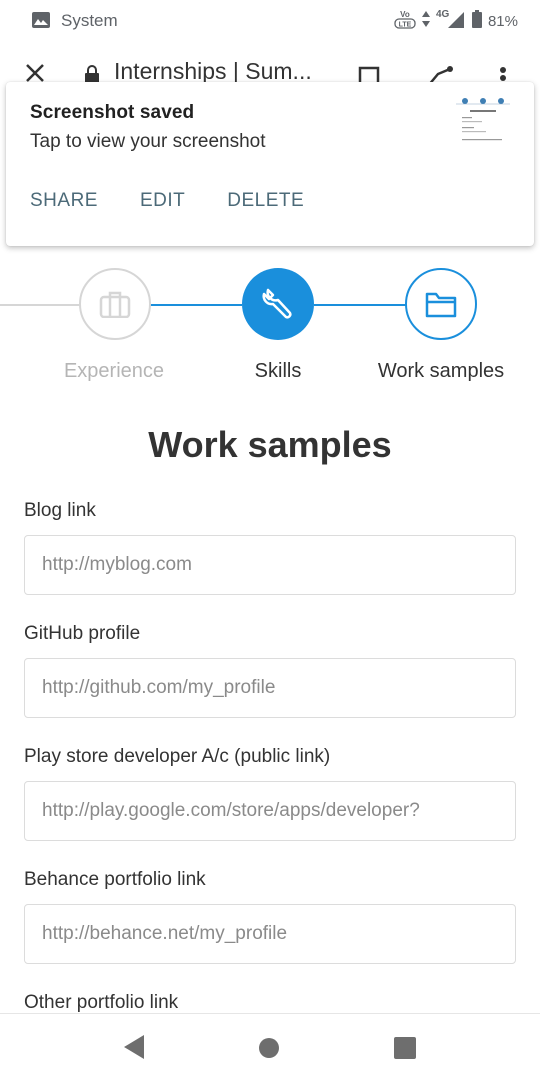 This screenshot has width=540, height=1080. Describe the element at coordinates (64, 201) in the screenshot. I see `share-button: SHARE` at that location.